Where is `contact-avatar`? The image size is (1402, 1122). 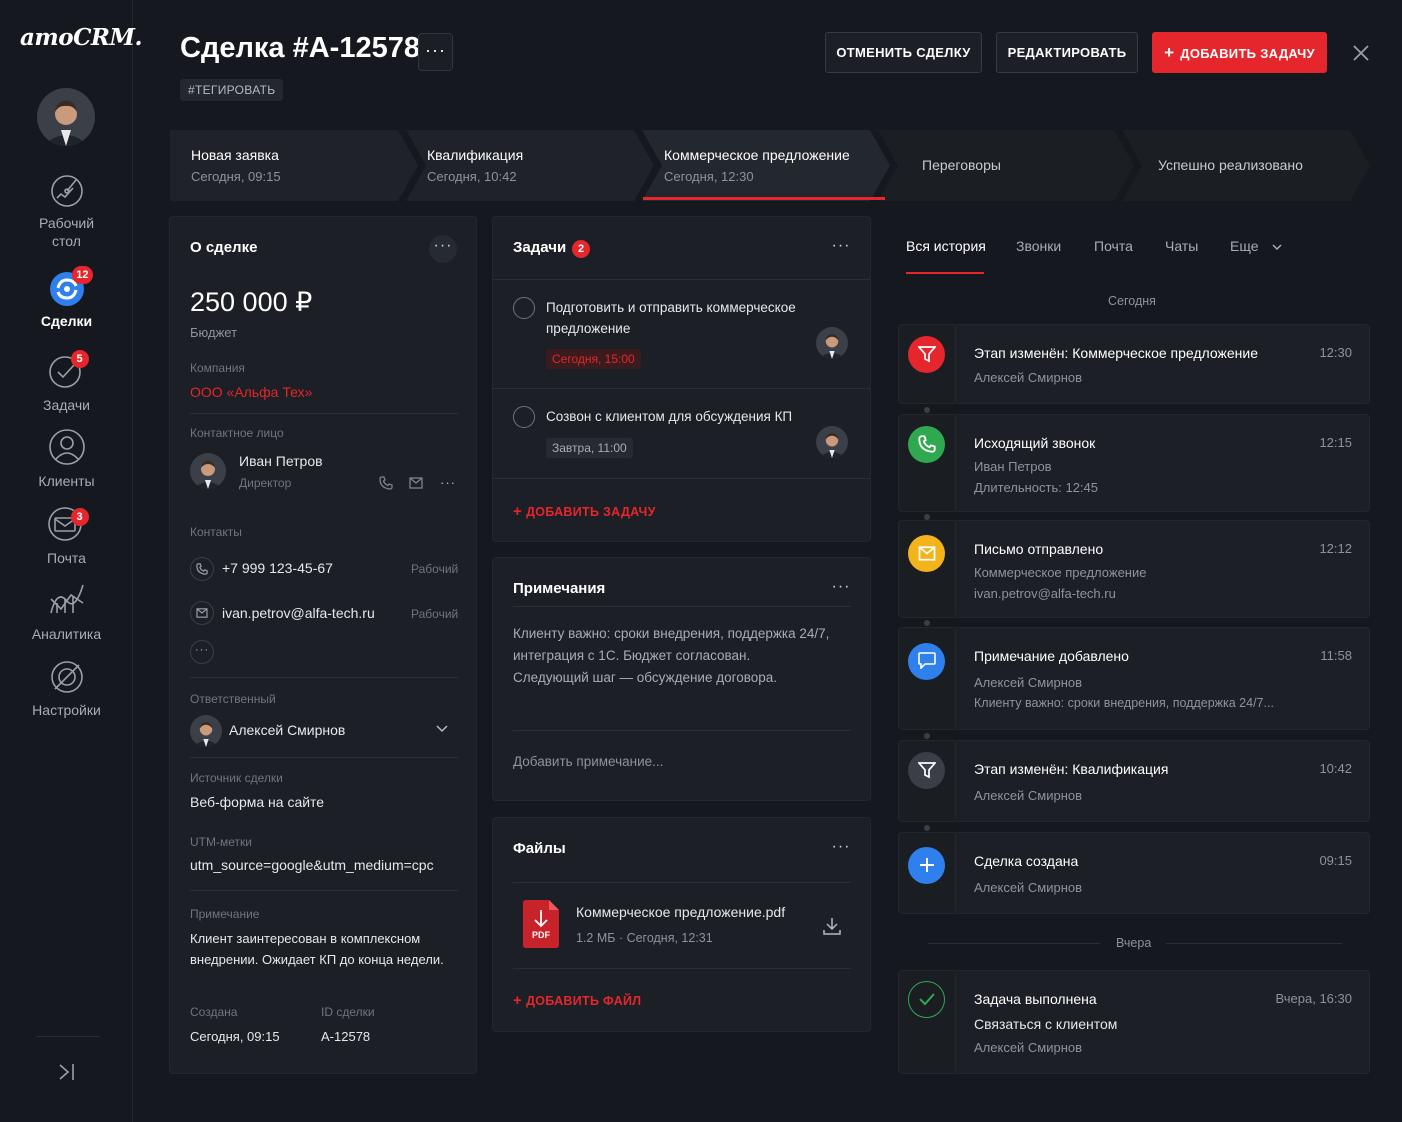 contact-avatar is located at coordinates (208, 471).